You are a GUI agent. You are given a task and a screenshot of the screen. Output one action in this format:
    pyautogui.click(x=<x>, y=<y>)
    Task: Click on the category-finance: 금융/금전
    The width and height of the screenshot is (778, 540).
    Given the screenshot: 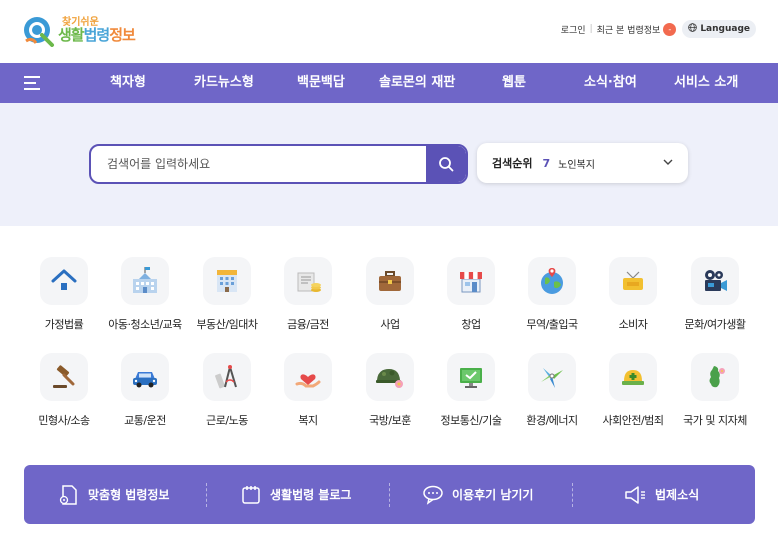 What is the action you would take?
    pyautogui.click(x=308, y=302)
    